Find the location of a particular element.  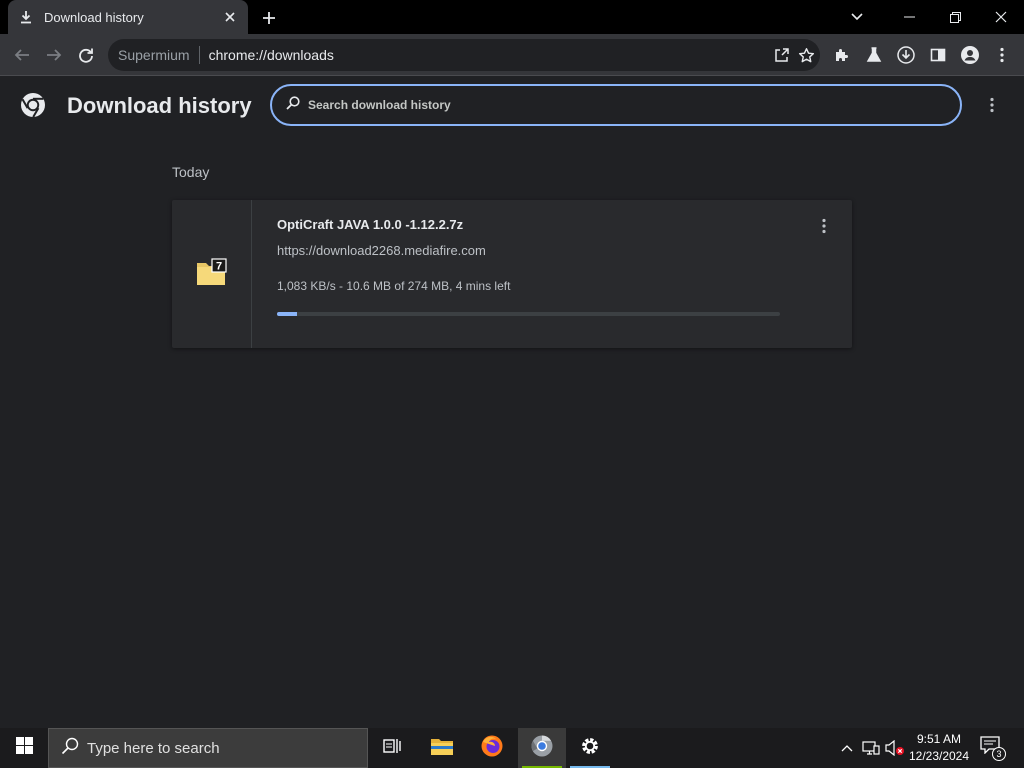

forward-button is located at coordinates (54, 55).